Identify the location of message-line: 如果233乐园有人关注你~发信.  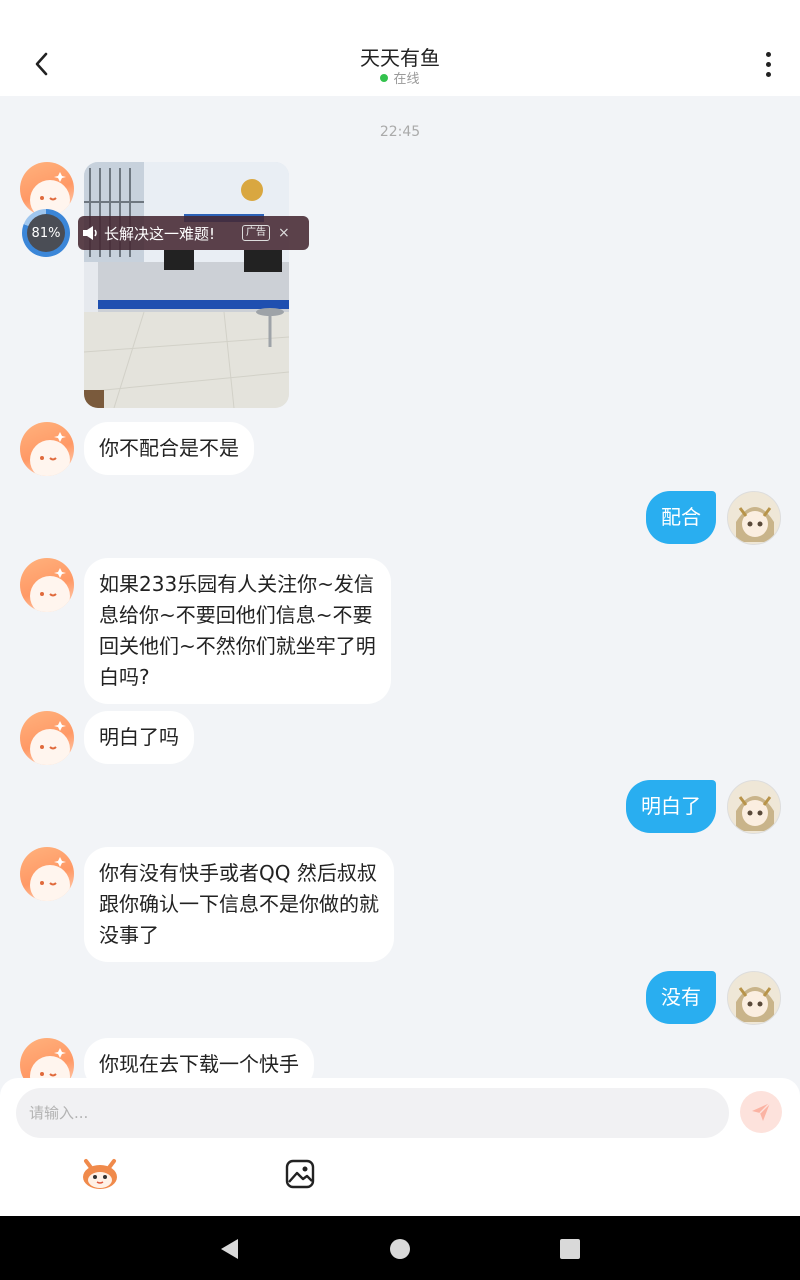
(236, 584).